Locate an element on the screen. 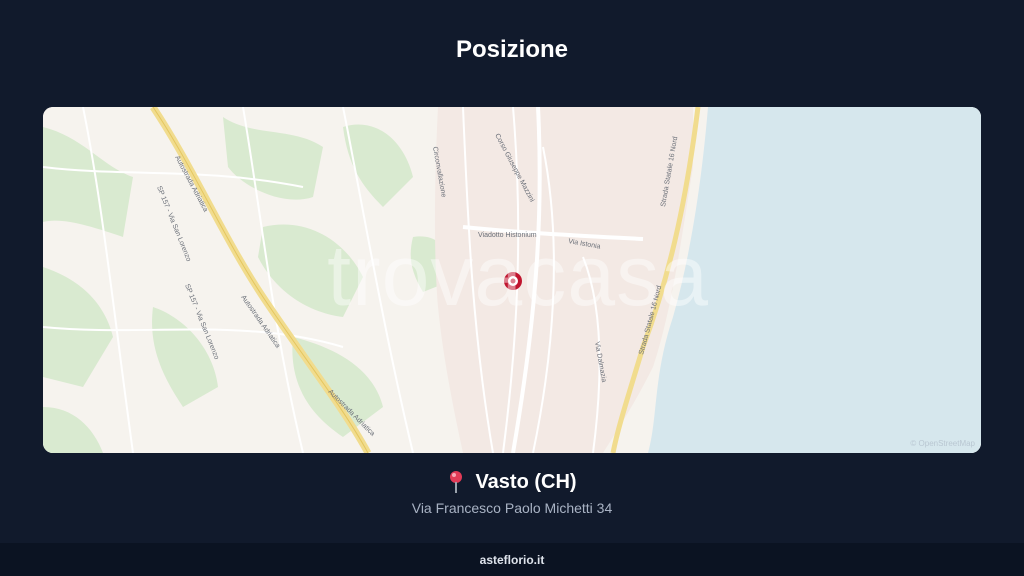 The height and width of the screenshot is (576, 1024). location-row: Vasto (CH) is located at coordinates (512, 482).